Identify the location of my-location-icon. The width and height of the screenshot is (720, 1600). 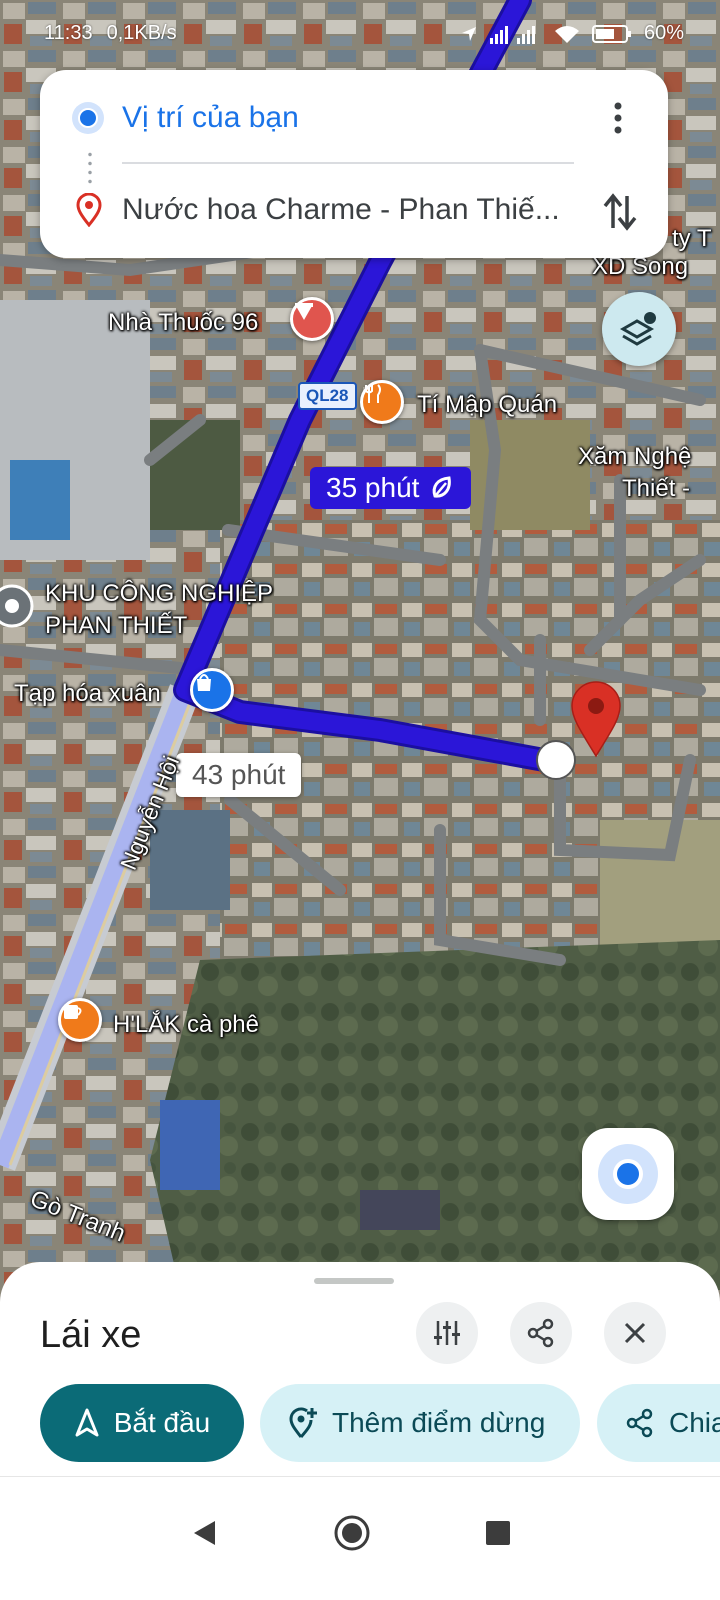
(628, 1174).